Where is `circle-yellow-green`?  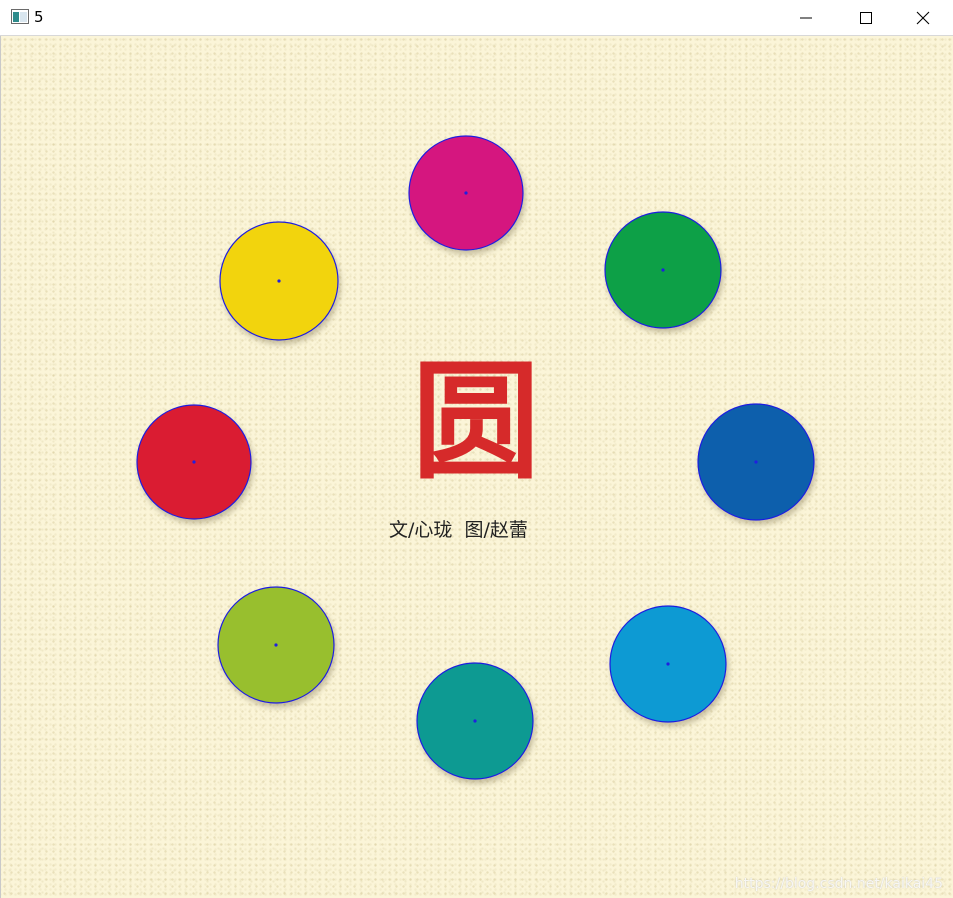
circle-yellow-green is located at coordinates (276, 645).